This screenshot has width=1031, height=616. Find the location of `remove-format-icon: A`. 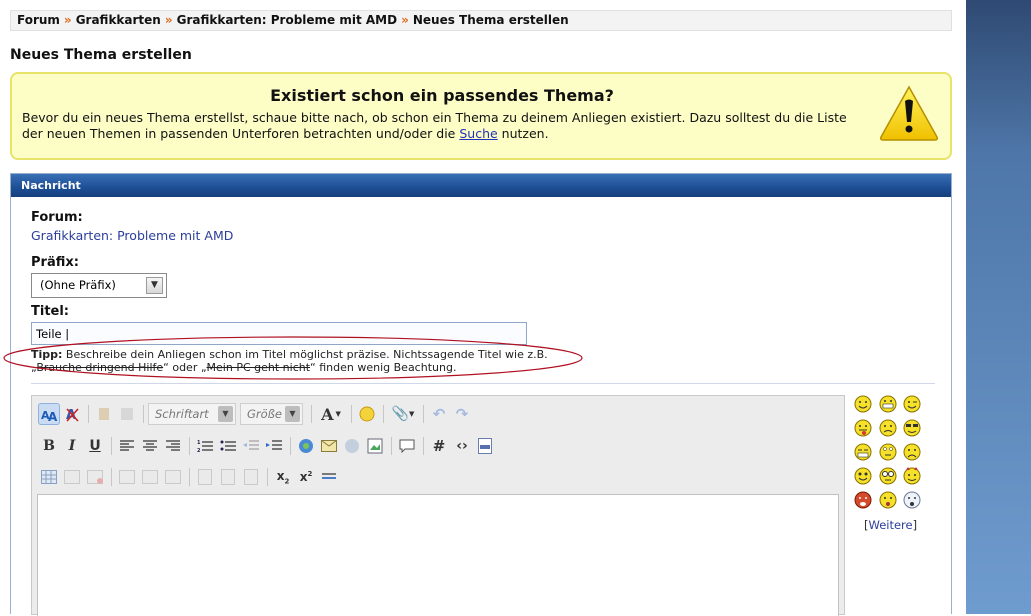

remove-format-icon: A is located at coordinates (72, 414).